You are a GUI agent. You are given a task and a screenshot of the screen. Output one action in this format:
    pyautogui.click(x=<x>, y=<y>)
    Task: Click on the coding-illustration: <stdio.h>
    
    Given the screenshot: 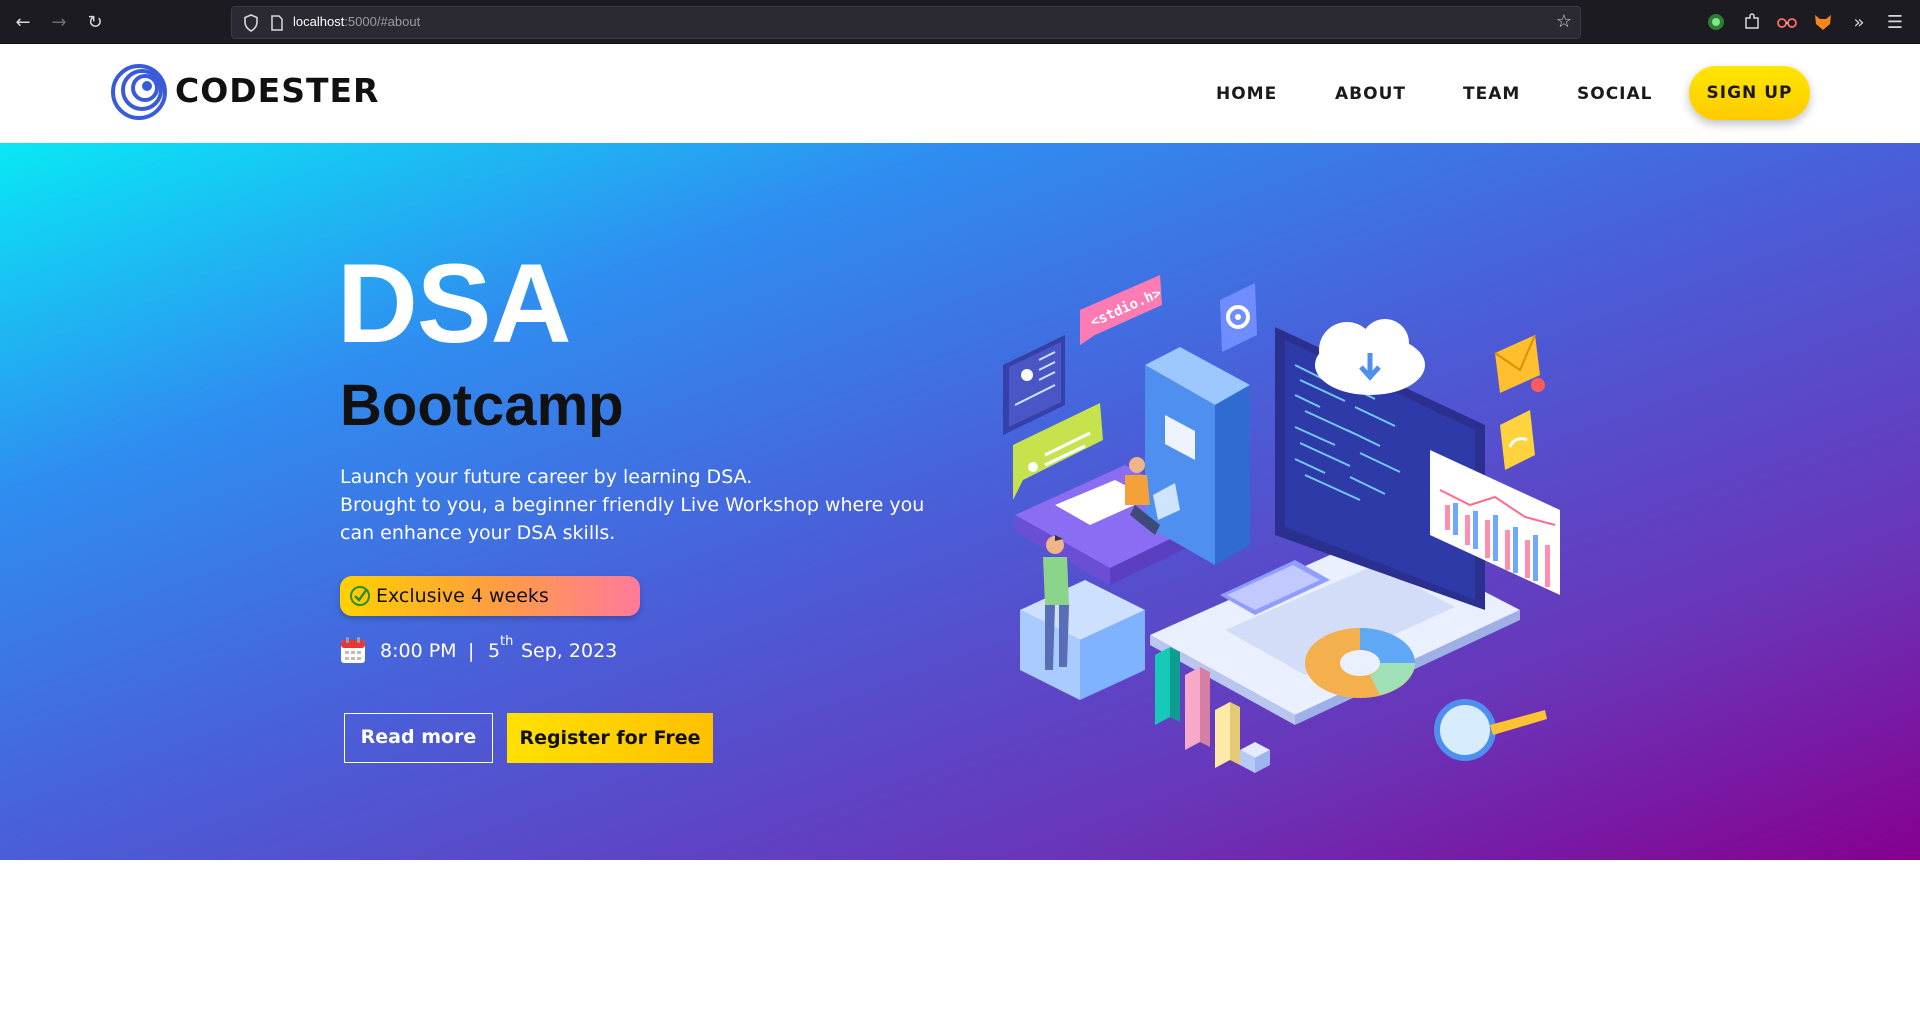 What is the action you would take?
    pyautogui.click(x=1281, y=524)
    